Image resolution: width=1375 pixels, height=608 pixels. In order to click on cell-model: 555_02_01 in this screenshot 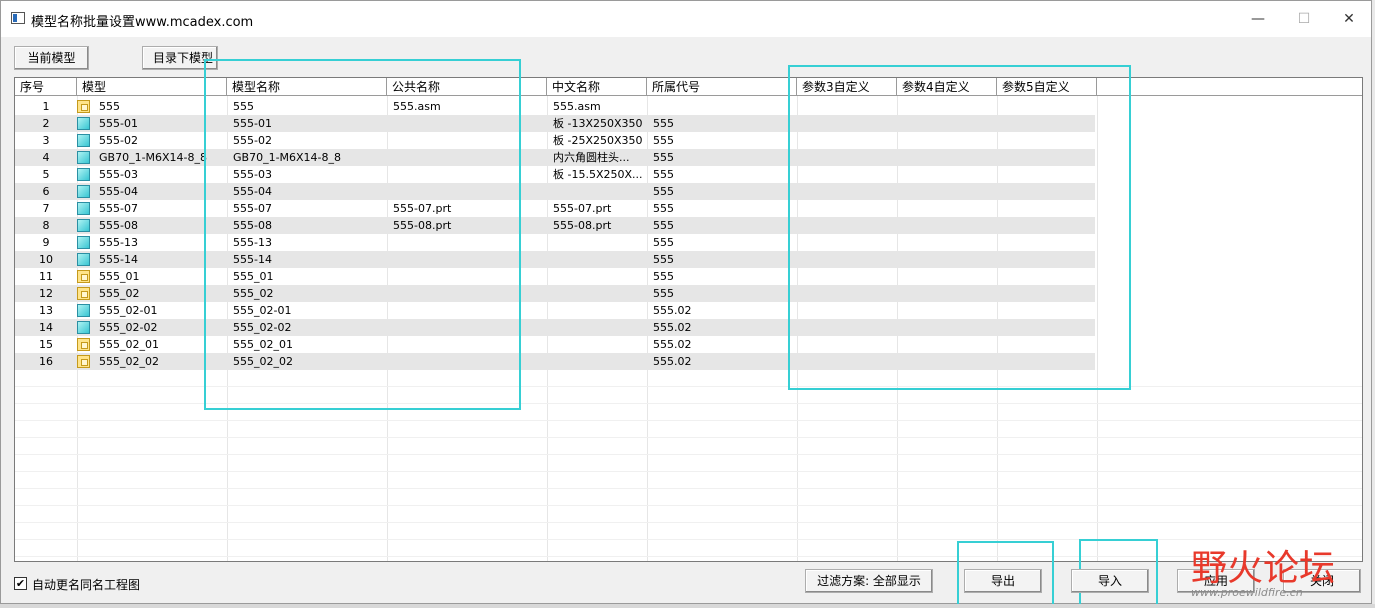, I will do `click(160, 344)`.